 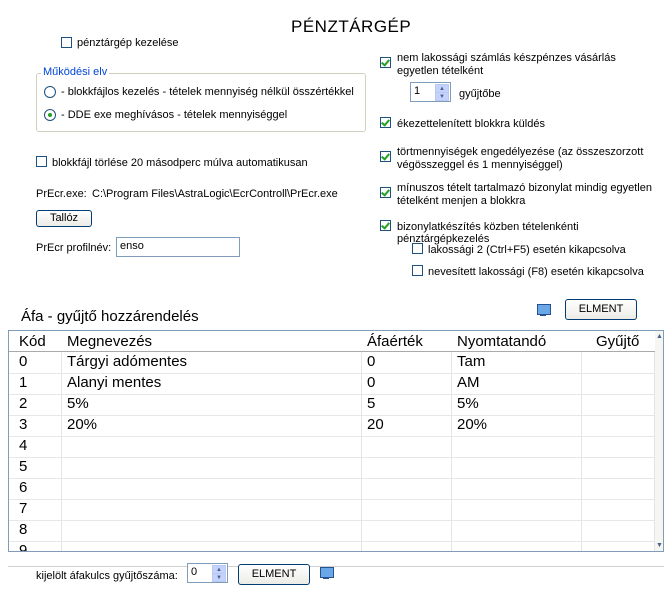 What do you see at coordinates (336, 447) in the screenshot?
I see `table-row: 4` at bounding box center [336, 447].